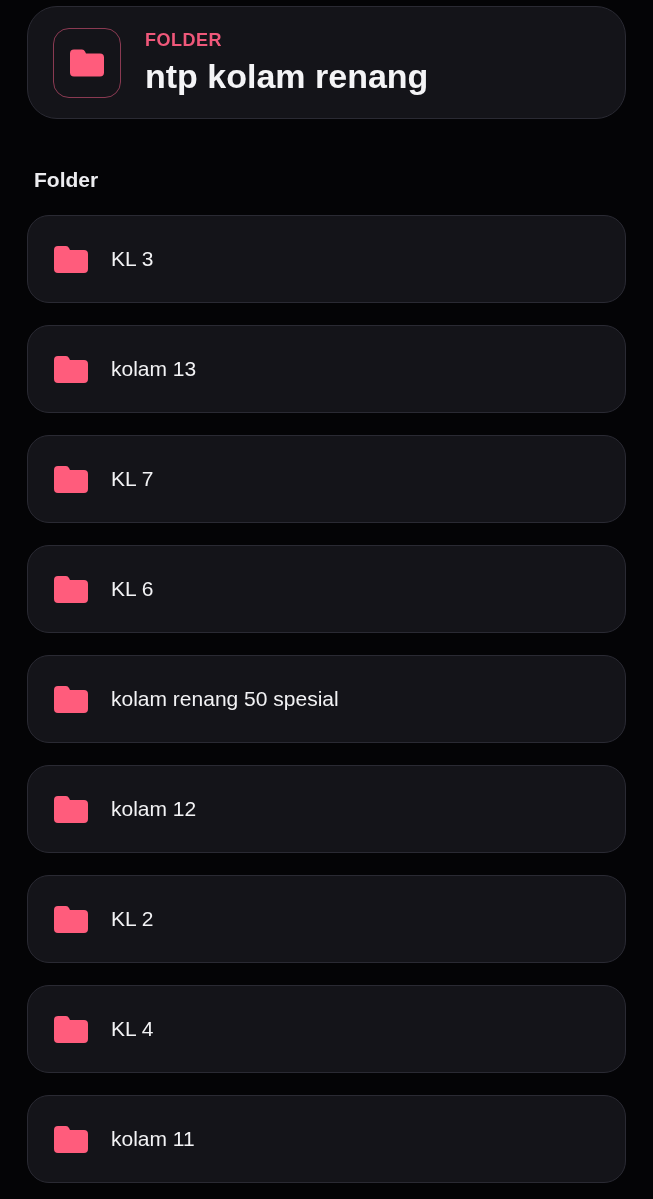  I want to click on folder-name: KL 7, so click(132, 479).